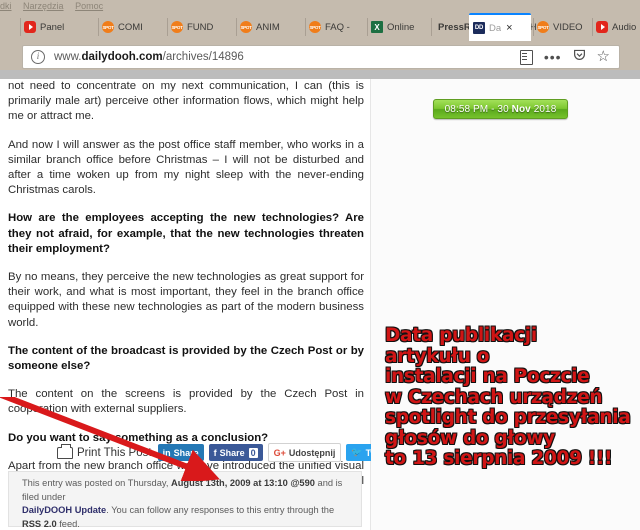 This screenshot has width=640, height=530. Describe the element at coordinates (39, 524) in the screenshot. I see `meta-rss-link: RSS 2.0` at that location.